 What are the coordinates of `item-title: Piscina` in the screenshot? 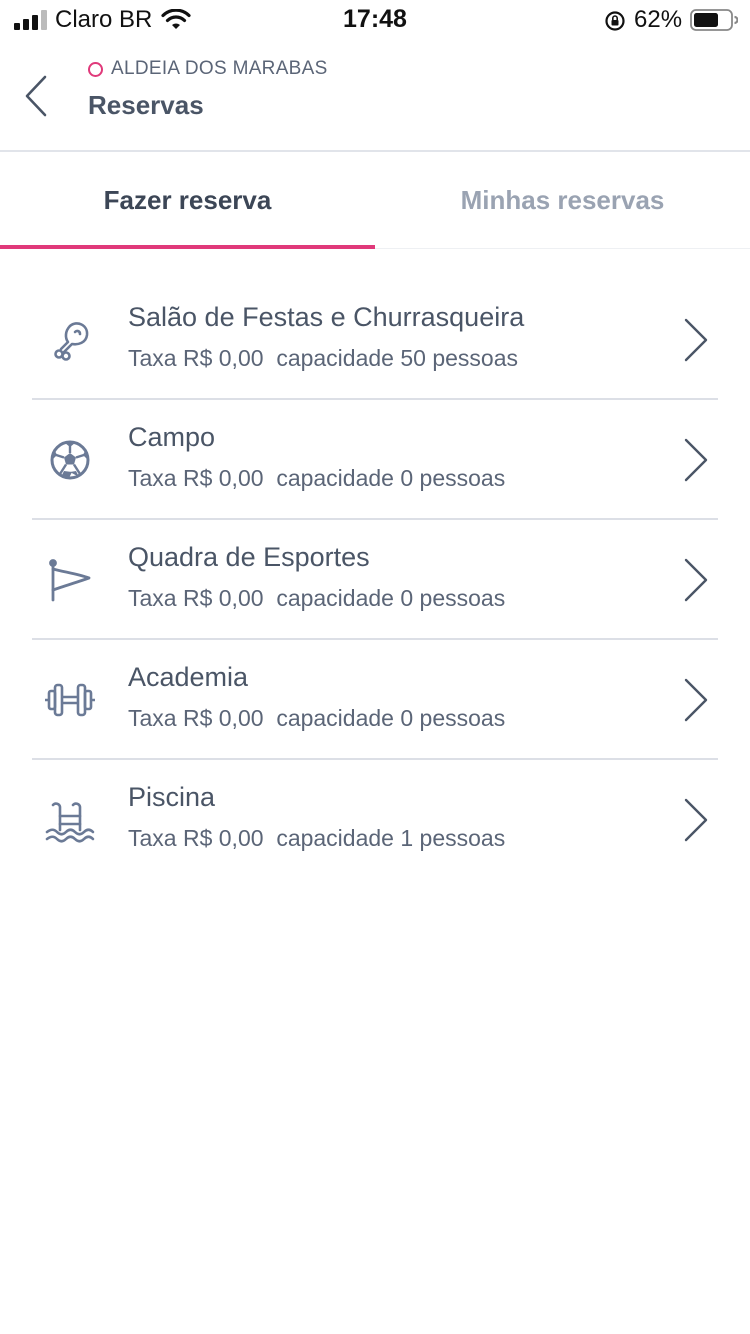 It's located at (172, 797).